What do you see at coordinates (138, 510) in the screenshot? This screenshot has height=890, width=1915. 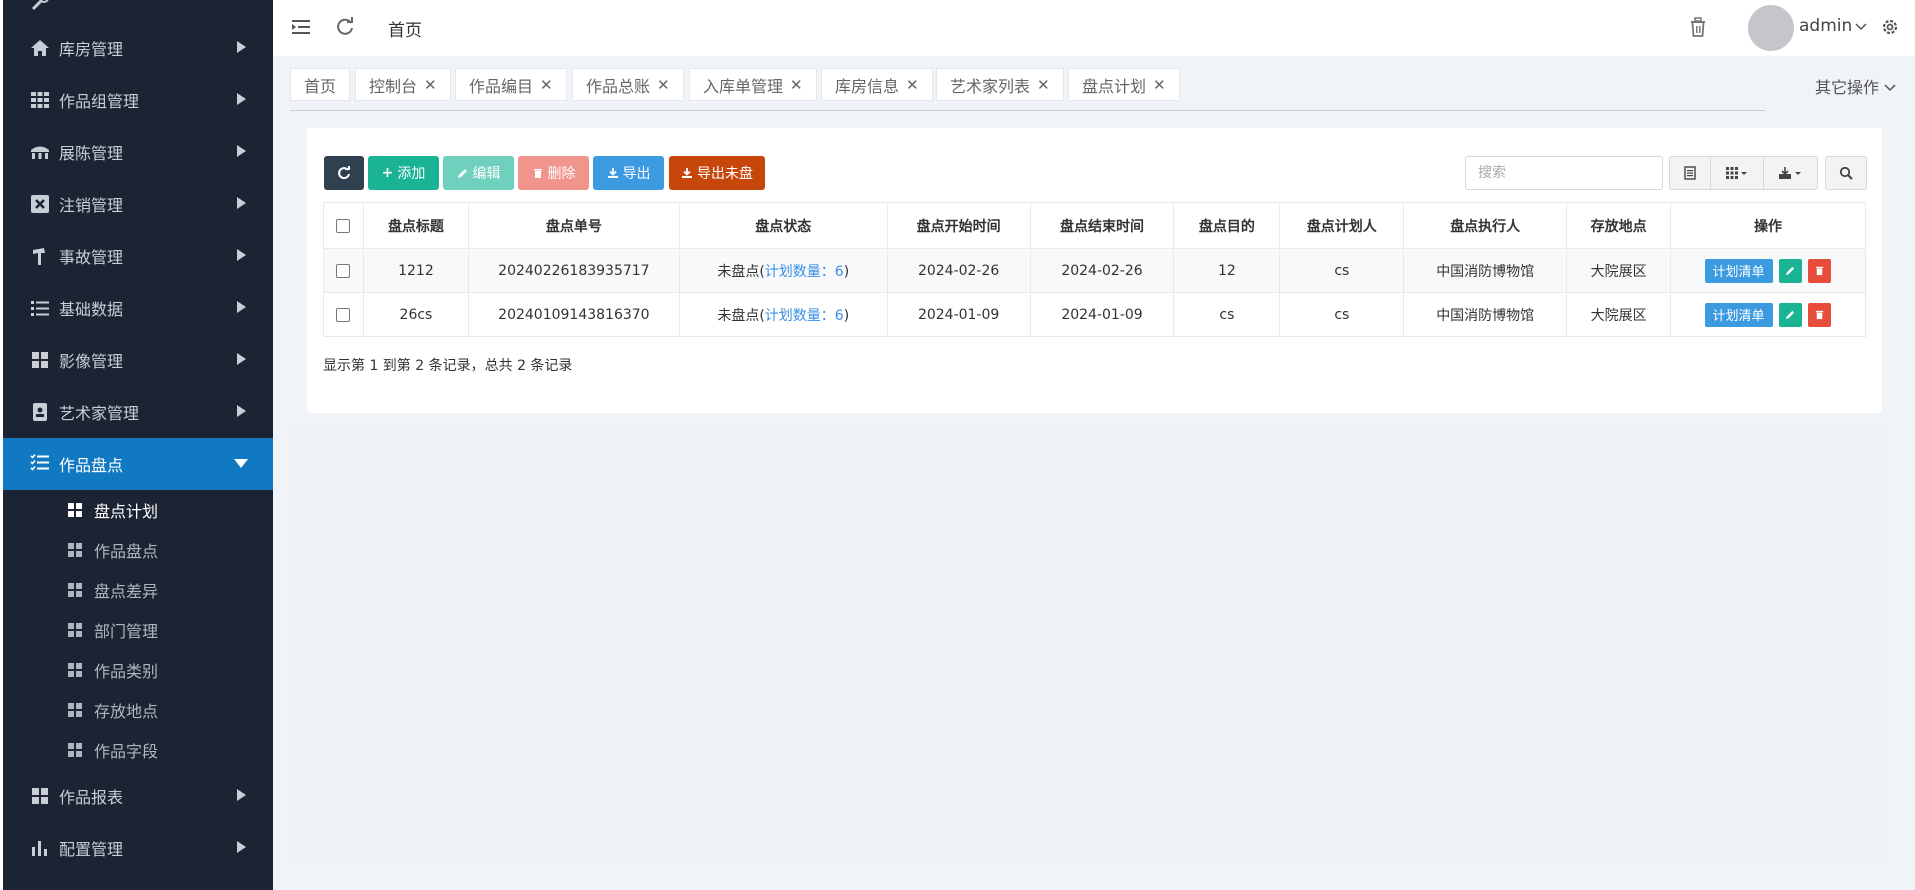 I see `sidebar-subitem-plan: 盘点计划` at bounding box center [138, 510].